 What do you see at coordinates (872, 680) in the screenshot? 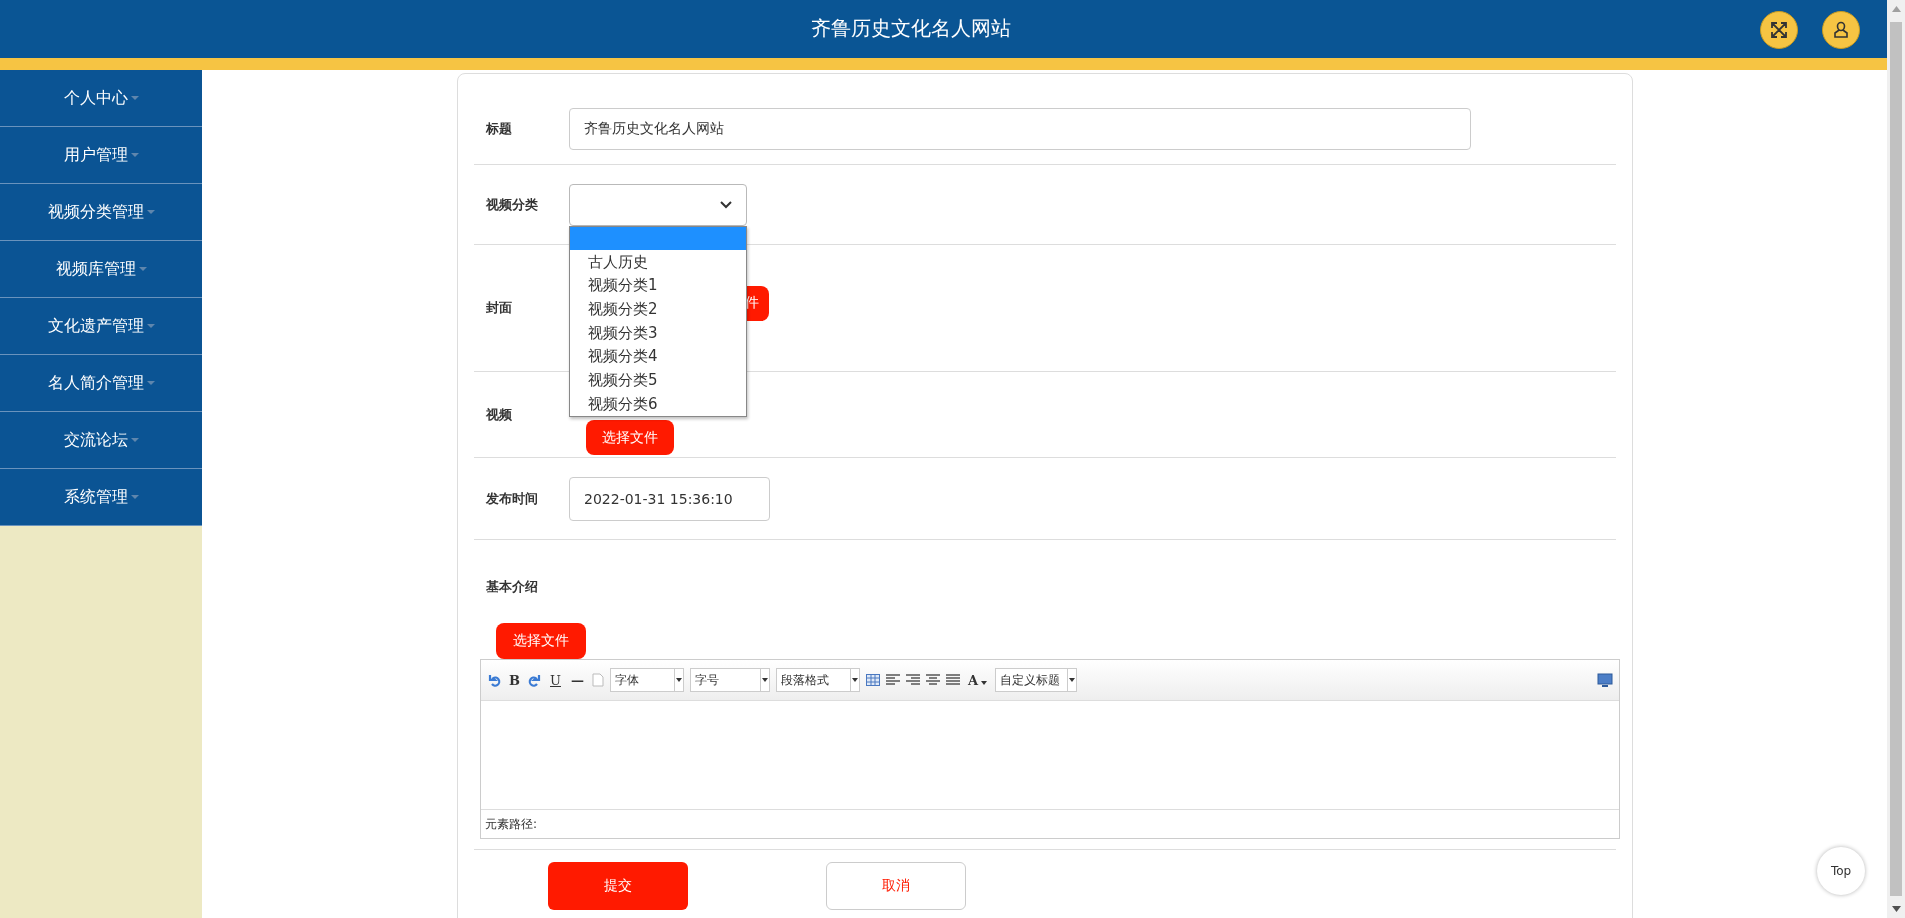
I see `table-icon` at bounding box center [872, 680].